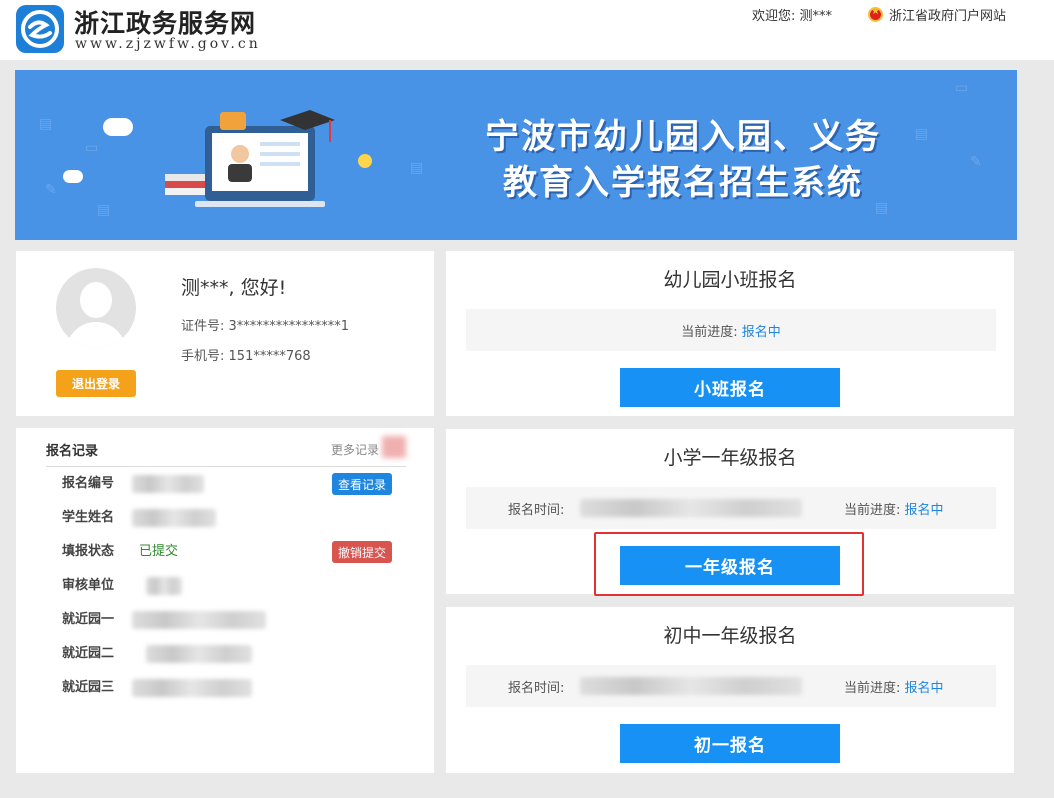 Image resolution: width=1054 pixels, height=798 pixels. Describe the element at coordinates (730, 636) in the screenshot. I see `registration-title: 初中一年级报名` at that location.